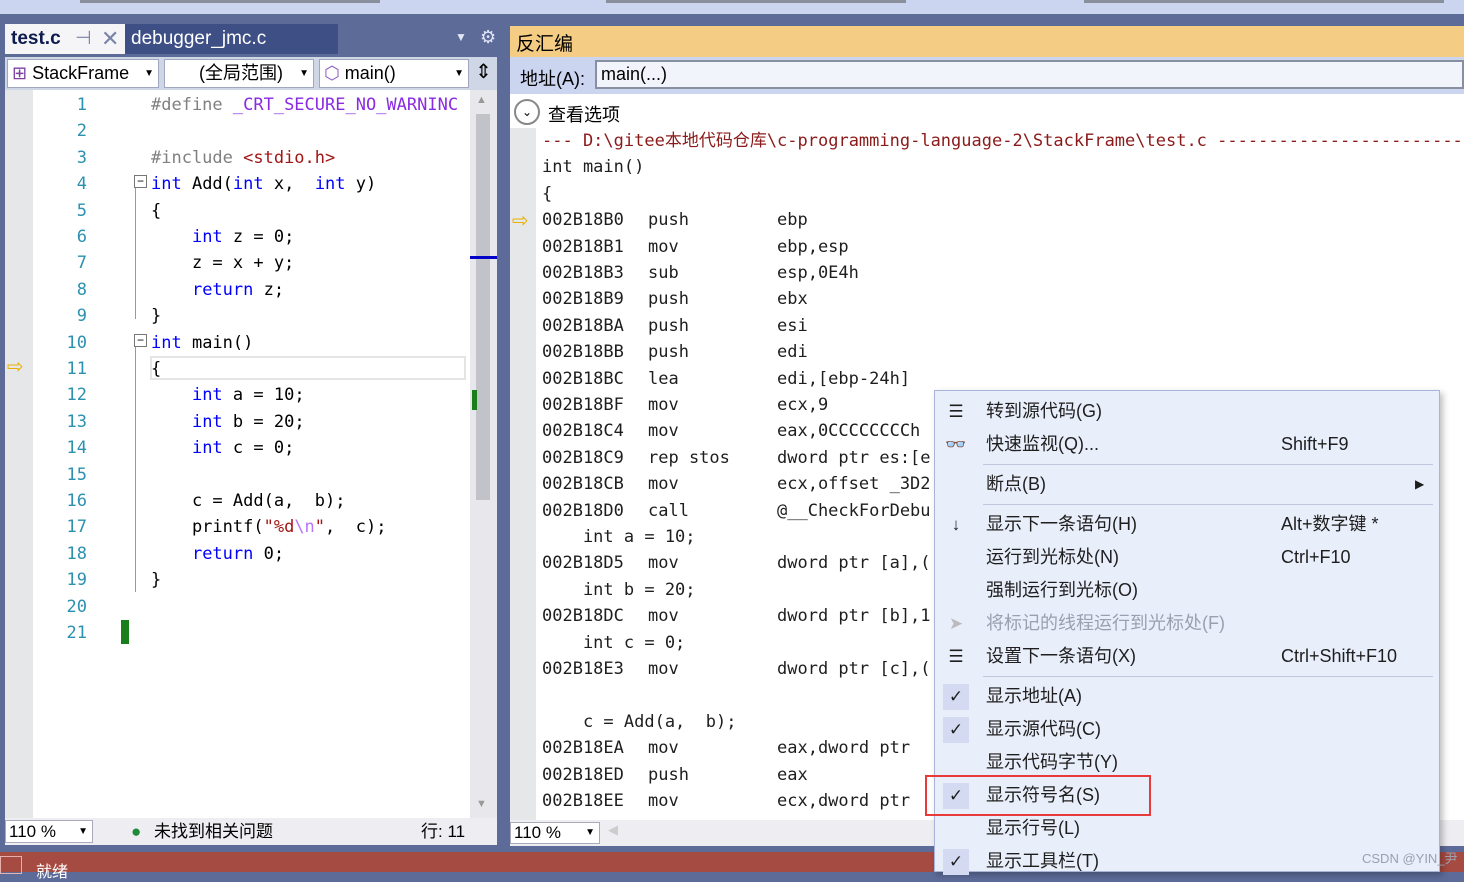  What do you see at coordinates (76, 580) in the screenshot?
I see `line-number: 19` at bounding box center [76, 580].